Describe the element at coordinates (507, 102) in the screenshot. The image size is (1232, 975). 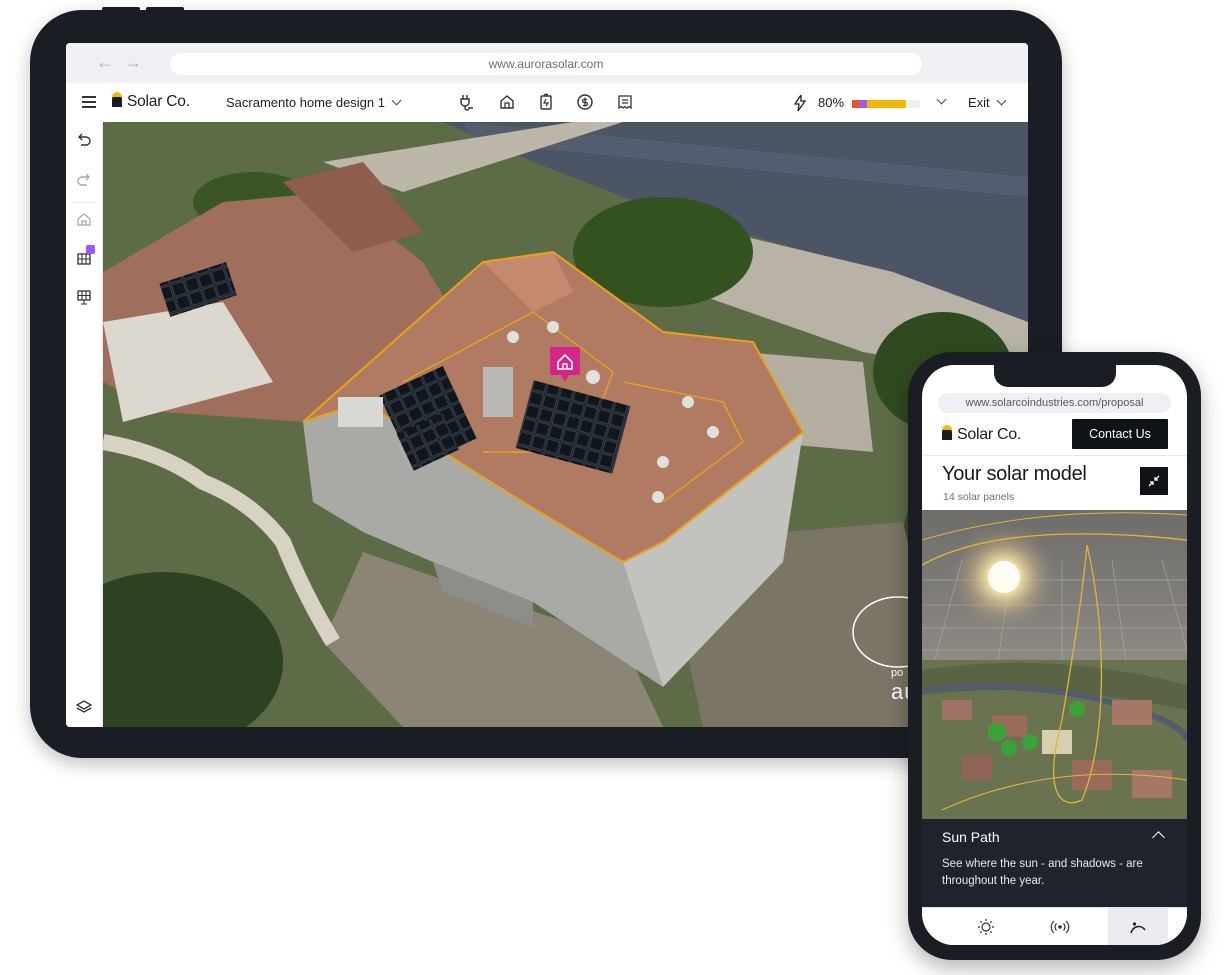
I see `home-icon` at that location.